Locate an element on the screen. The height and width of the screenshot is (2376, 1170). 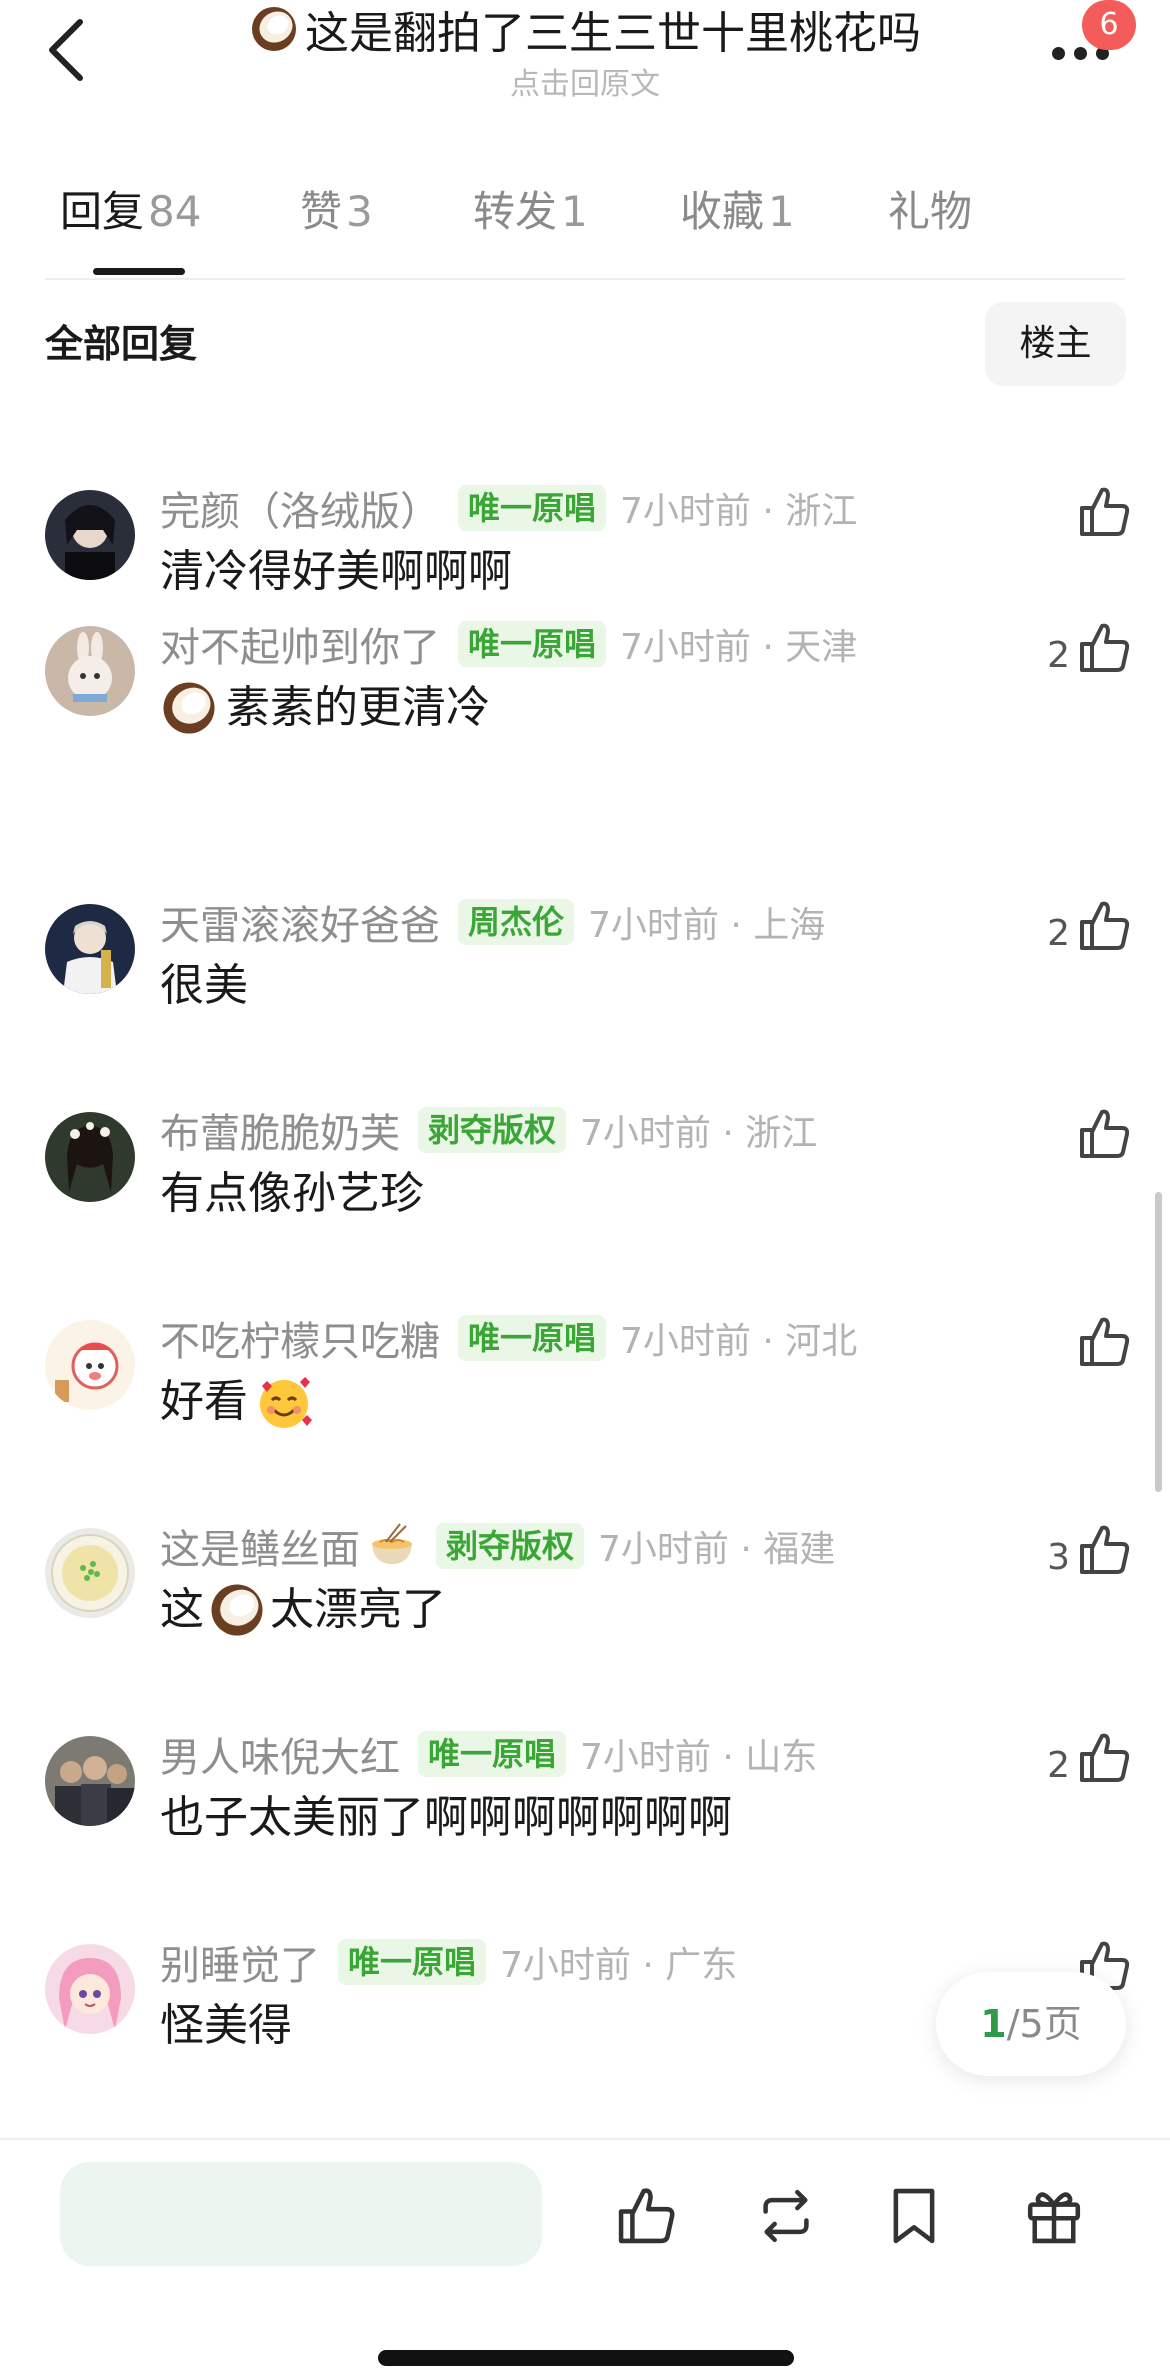
comment-text: 这 太漂亮了 is located at coordinates (303, 1610).